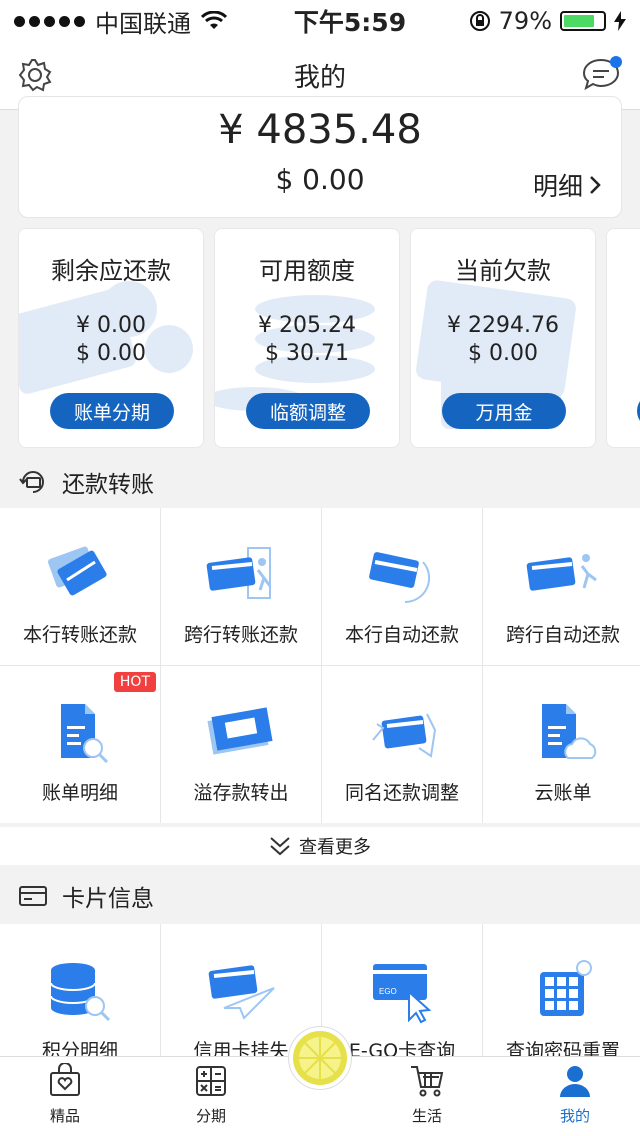 The height and width of the screenshot is (1136, 640). Describe the element at coordinates (35, 75) in the screenshot. I see `gear-icon` at that location.